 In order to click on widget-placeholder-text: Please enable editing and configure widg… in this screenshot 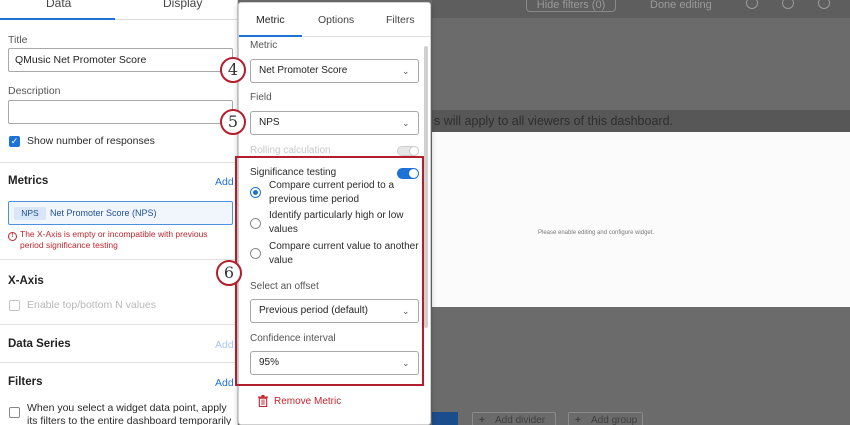, I will do `click(596, 233)`.